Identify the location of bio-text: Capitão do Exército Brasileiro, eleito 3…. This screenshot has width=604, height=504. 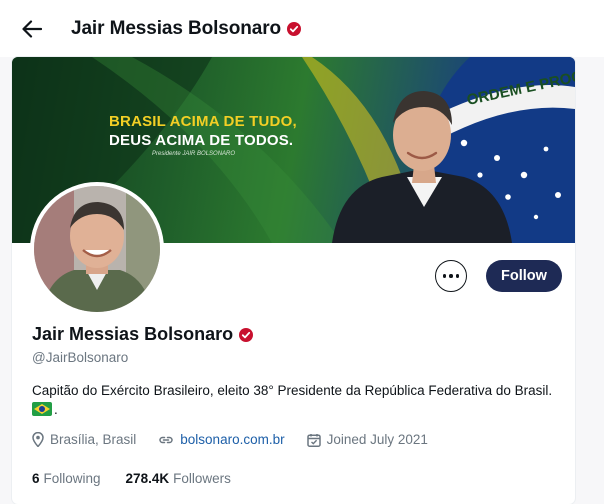
(292, 390).